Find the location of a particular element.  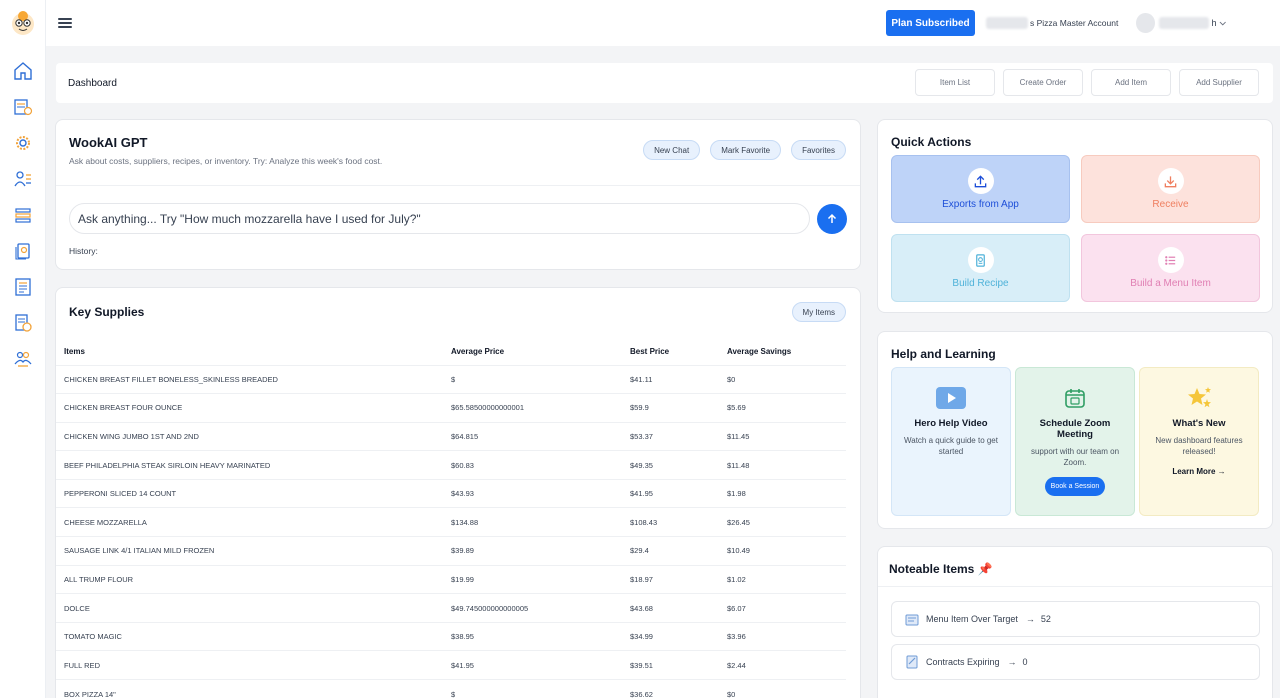

ask-input is located at coordinates (439, 218).